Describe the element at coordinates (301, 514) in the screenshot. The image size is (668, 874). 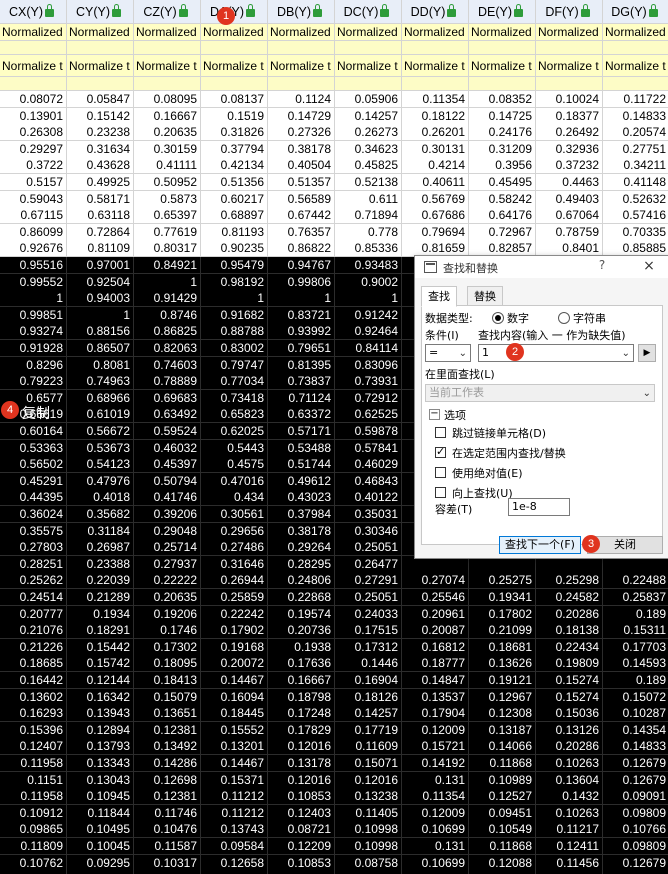
I see `data-cell: 0.37984` at that location.